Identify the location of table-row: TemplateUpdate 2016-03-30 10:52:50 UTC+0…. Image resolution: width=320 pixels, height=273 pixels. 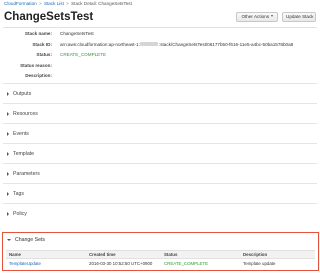
(160, 264).